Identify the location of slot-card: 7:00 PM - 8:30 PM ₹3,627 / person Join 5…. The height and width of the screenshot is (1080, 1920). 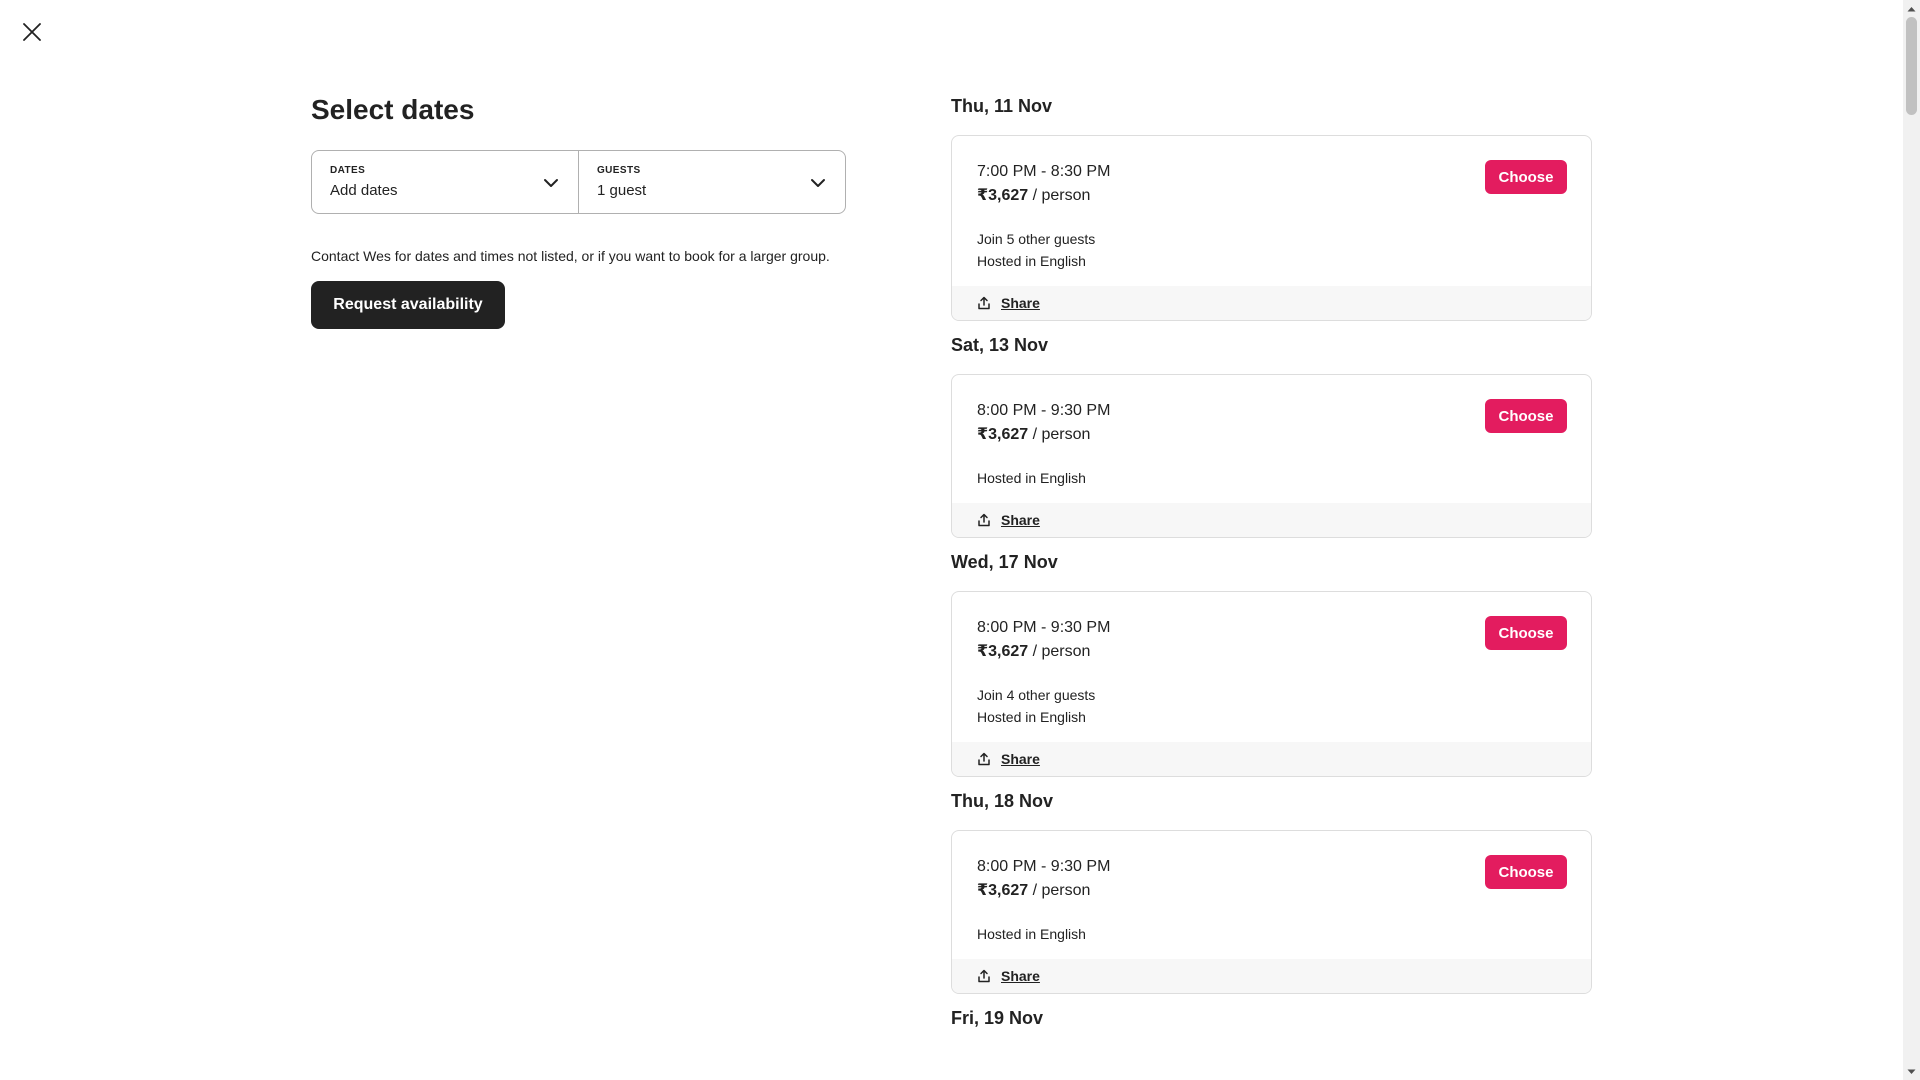
(1271, 228).